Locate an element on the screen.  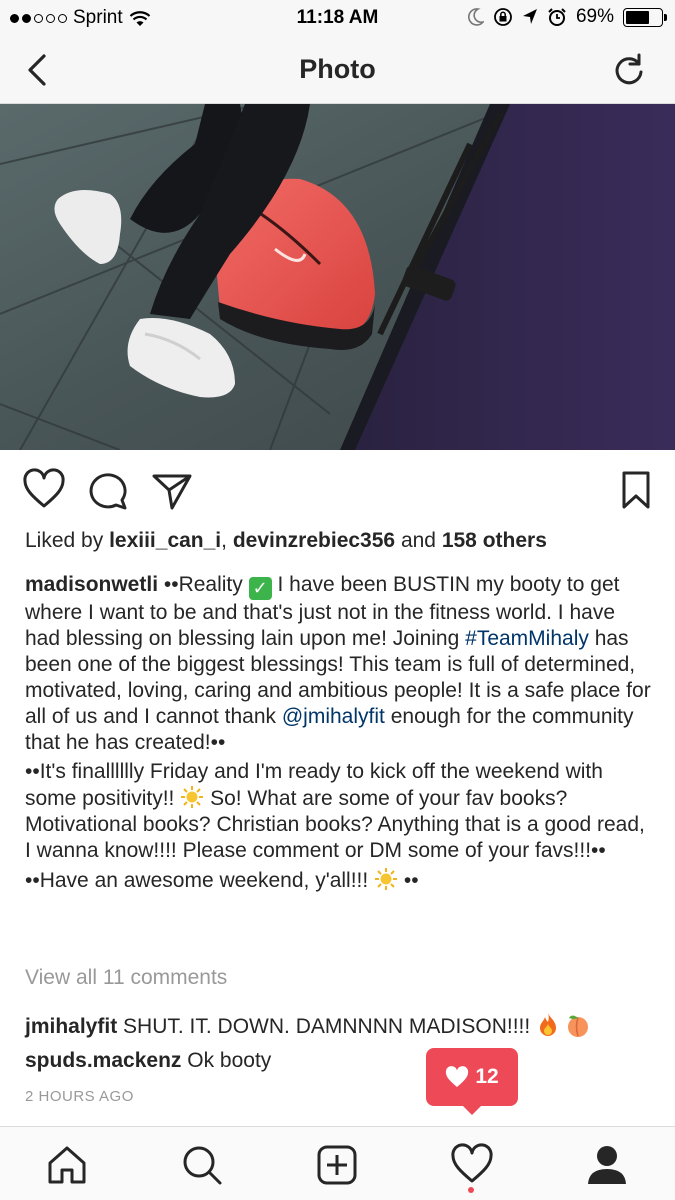
comment-item: spuds.mackenz Ok booty is located at coordinates (148, 1061).